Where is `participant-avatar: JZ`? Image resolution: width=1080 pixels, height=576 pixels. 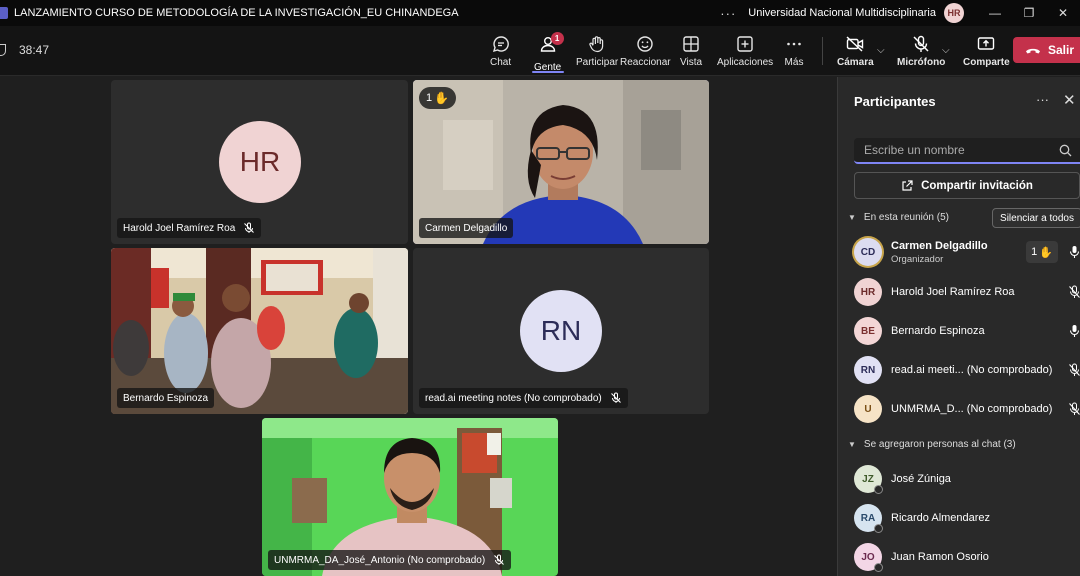 participant-avatar: JZ is located at coordinates (868, 479).